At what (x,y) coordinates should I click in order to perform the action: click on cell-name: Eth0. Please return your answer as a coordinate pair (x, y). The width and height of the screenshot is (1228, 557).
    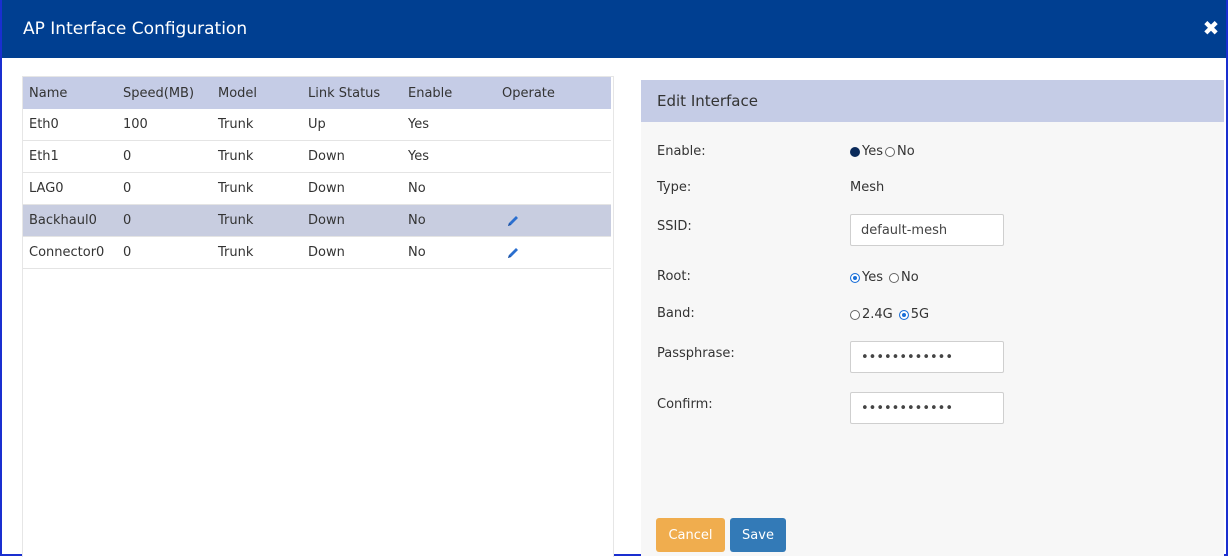
    Looking at the image, I should click on (70, 125).